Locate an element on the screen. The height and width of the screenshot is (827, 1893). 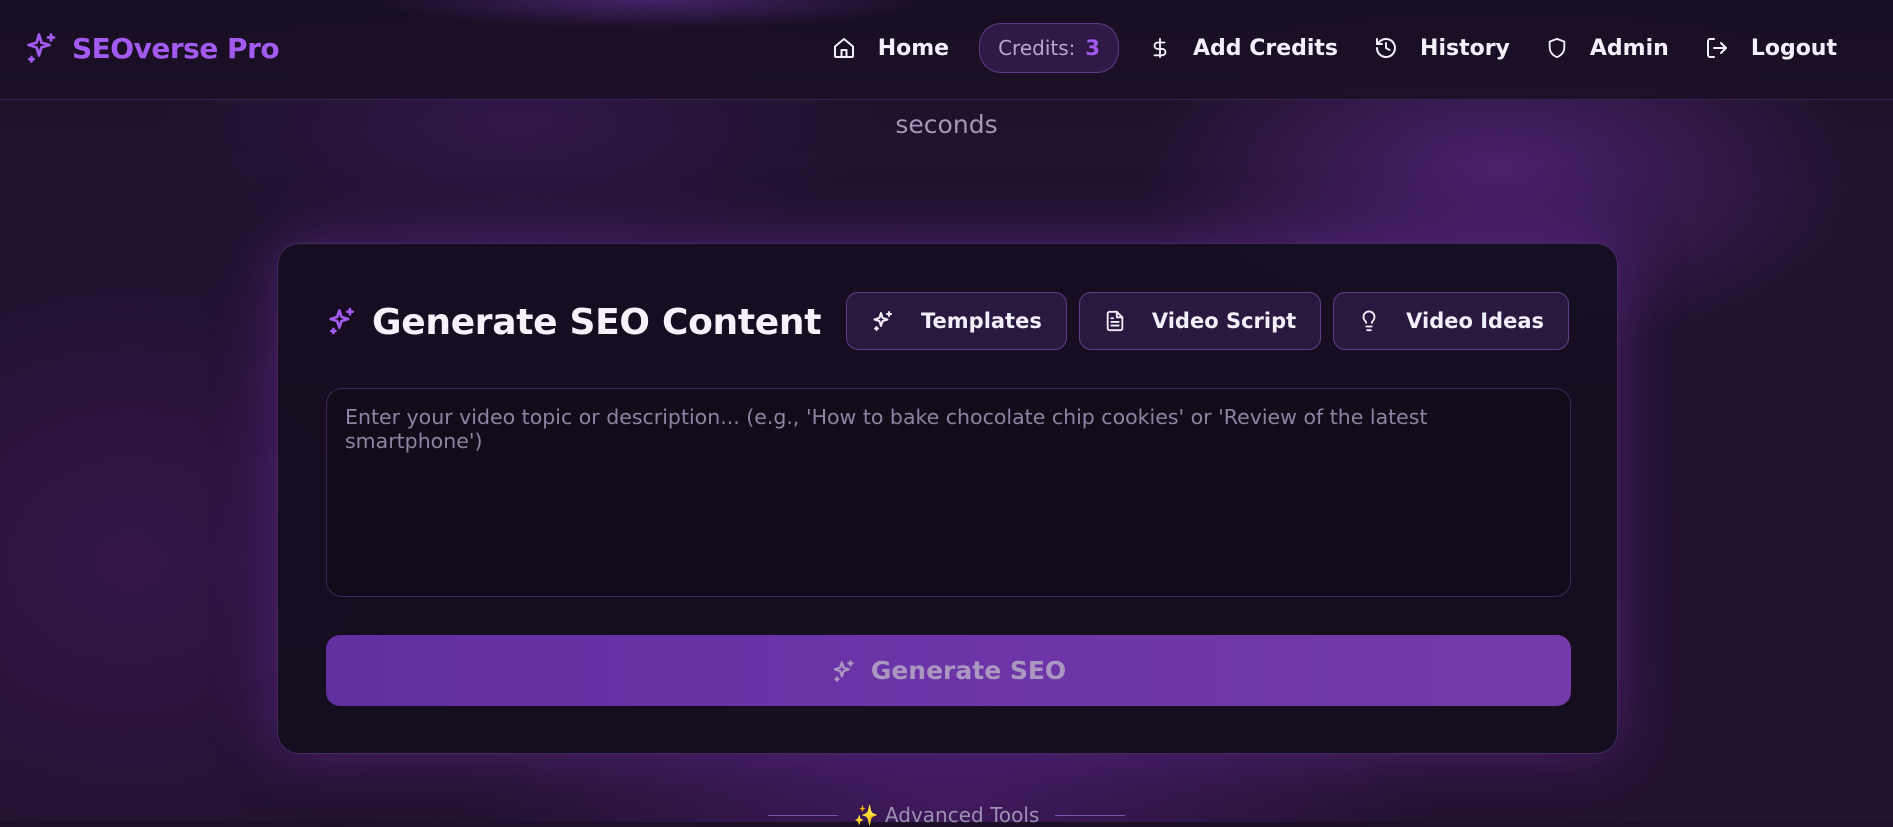
nav-home: Home is located at coordinates (890, 48).